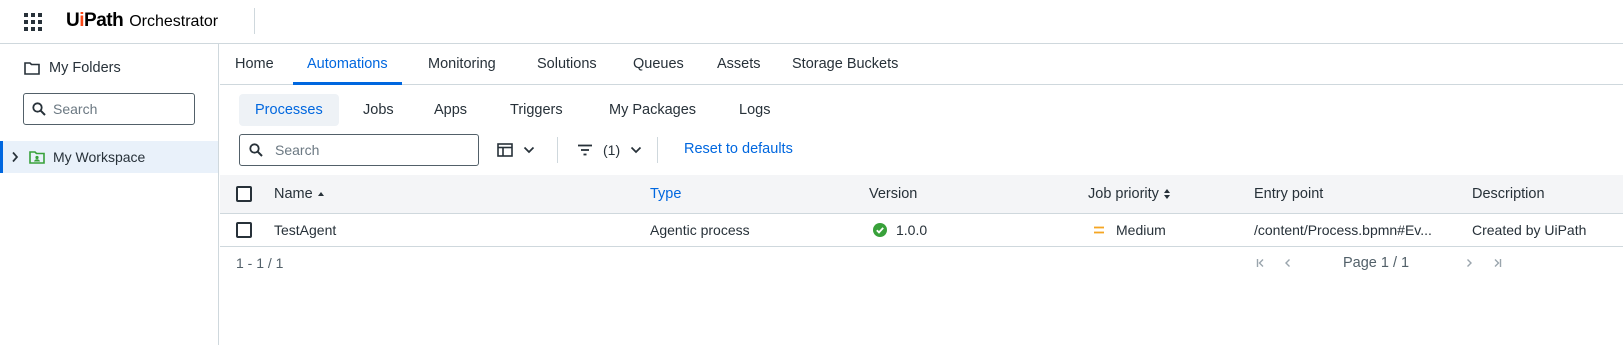  I want to click on row-checkbox, so click(244, 230).